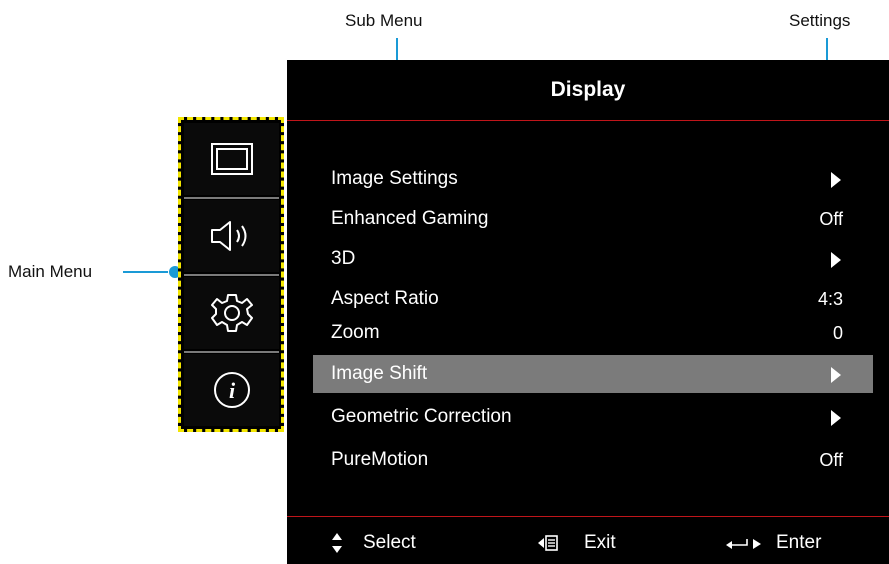 This screenshot has width=889, height=564. Describe the element at coordinates (799, 542) in the screenshot. I see `footer-enter-label: Enter` at that location.